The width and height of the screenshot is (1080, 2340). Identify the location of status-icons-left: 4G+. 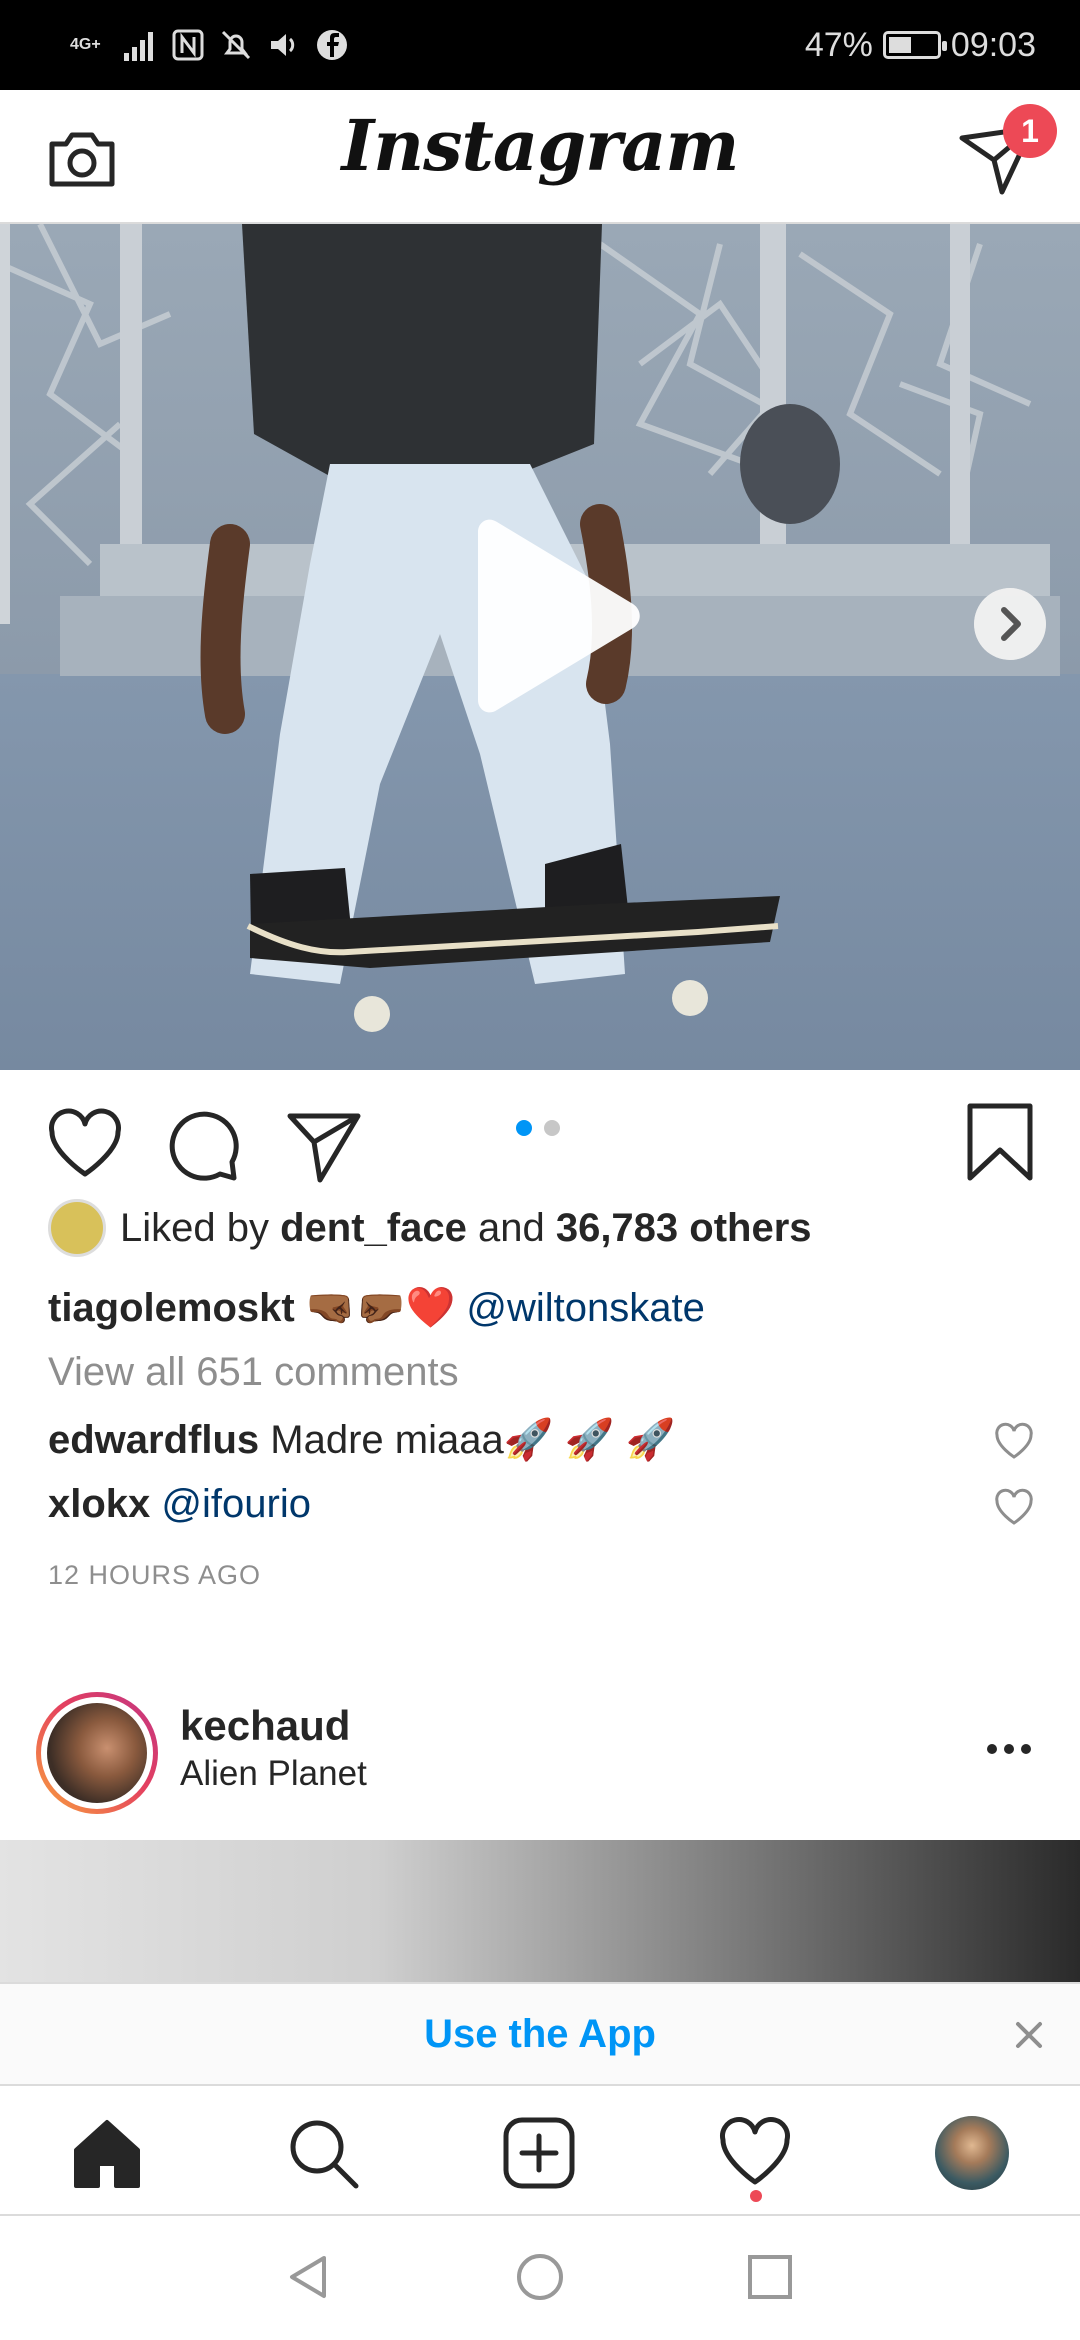
(210, 45).